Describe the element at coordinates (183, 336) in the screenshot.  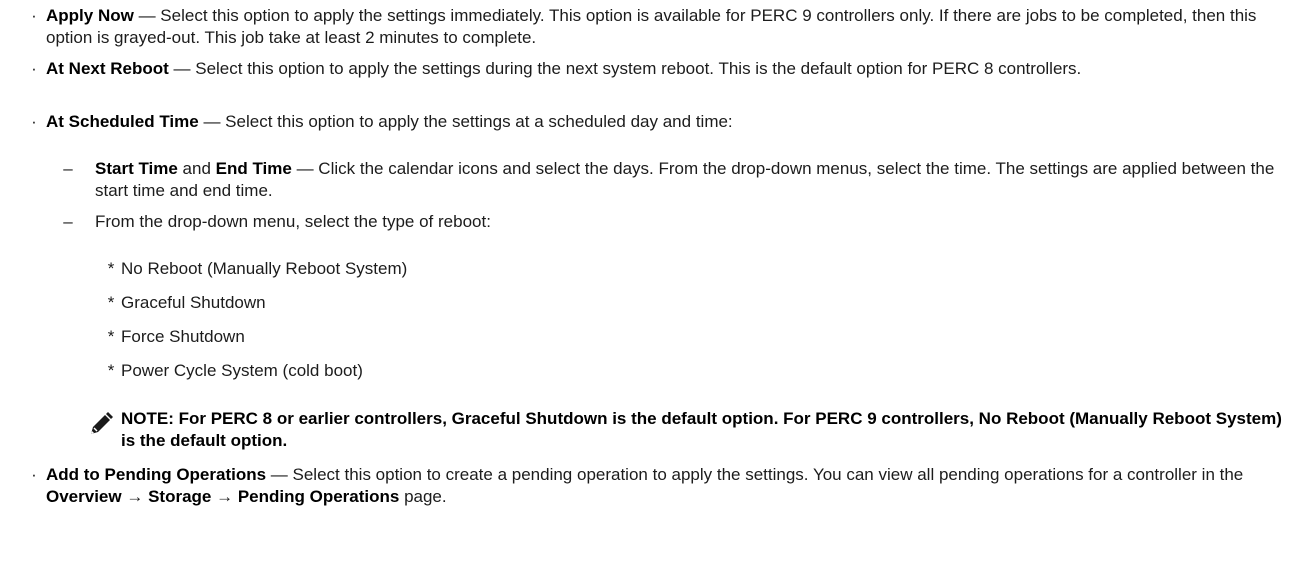
I see `reboot-option-label: Force Shutdown` at that location.